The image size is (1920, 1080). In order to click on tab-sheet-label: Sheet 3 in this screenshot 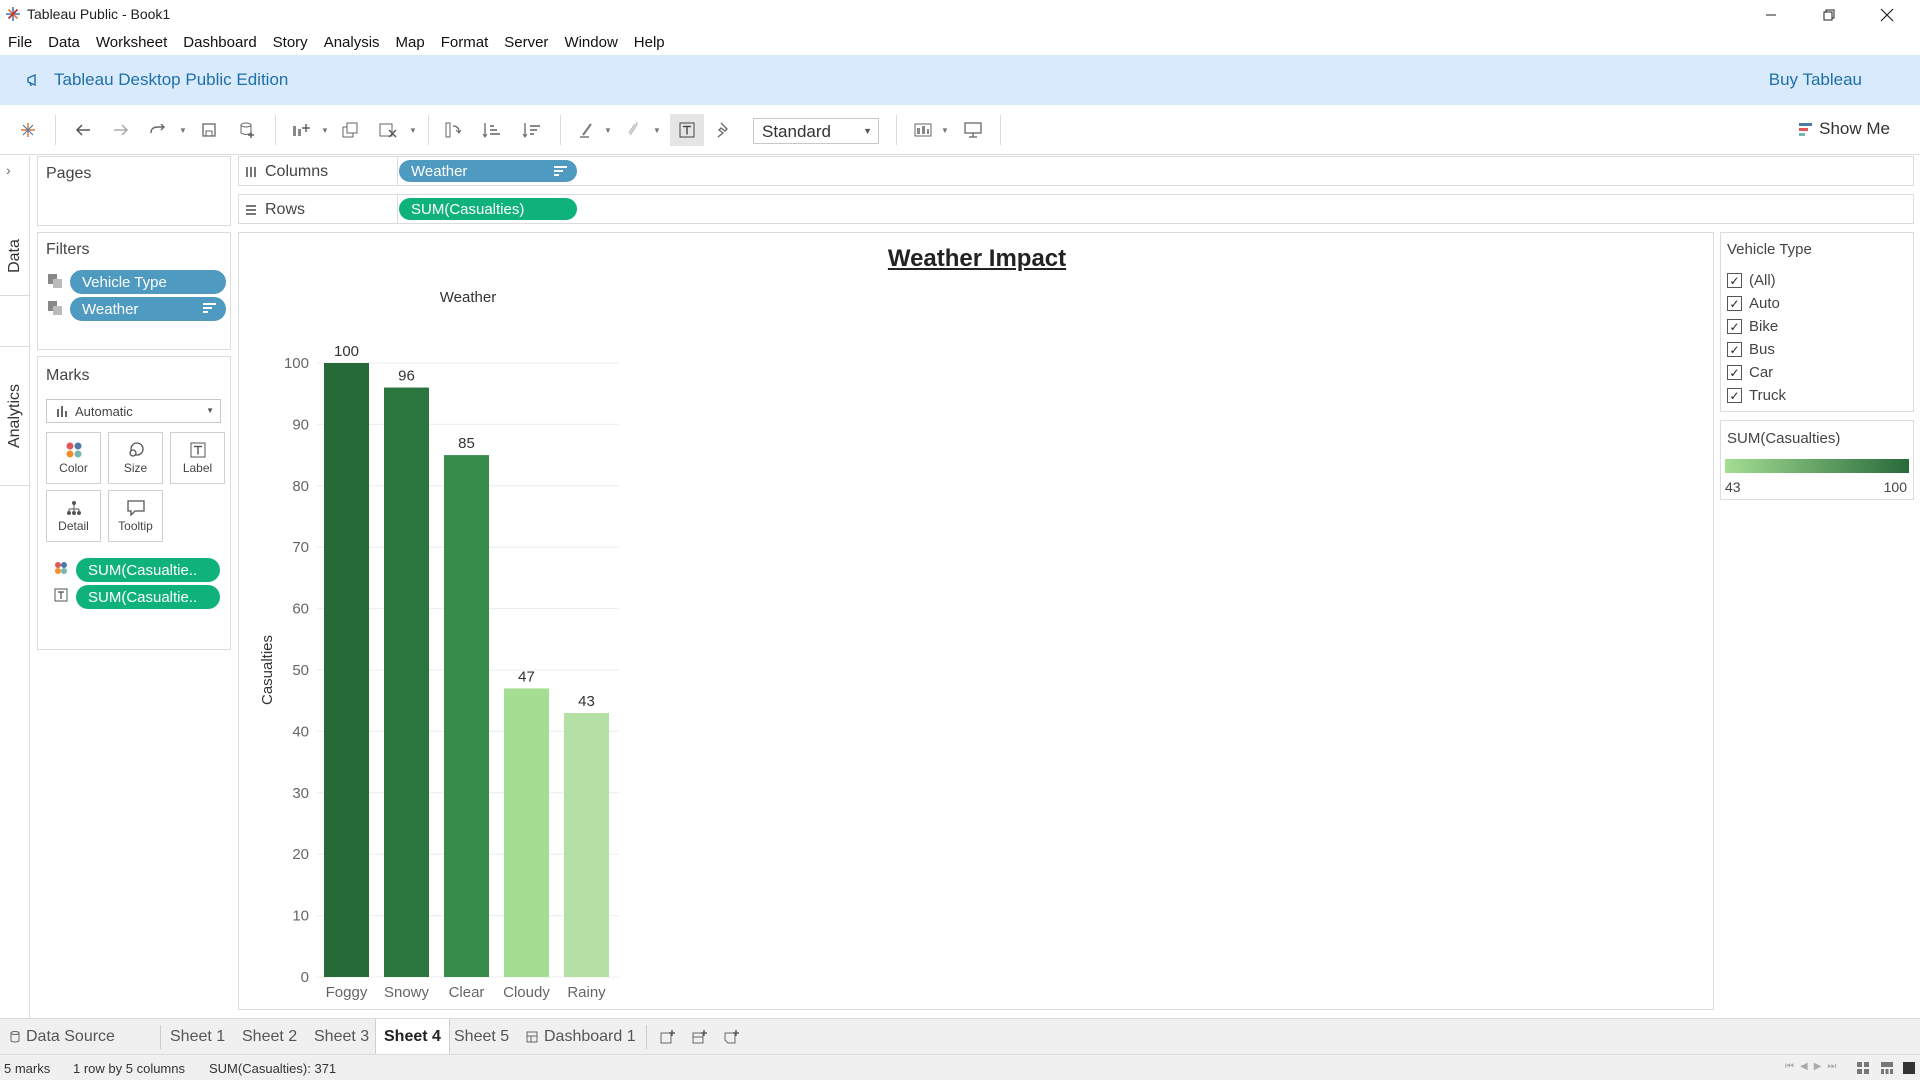, I will do `click(342, 1036)`.